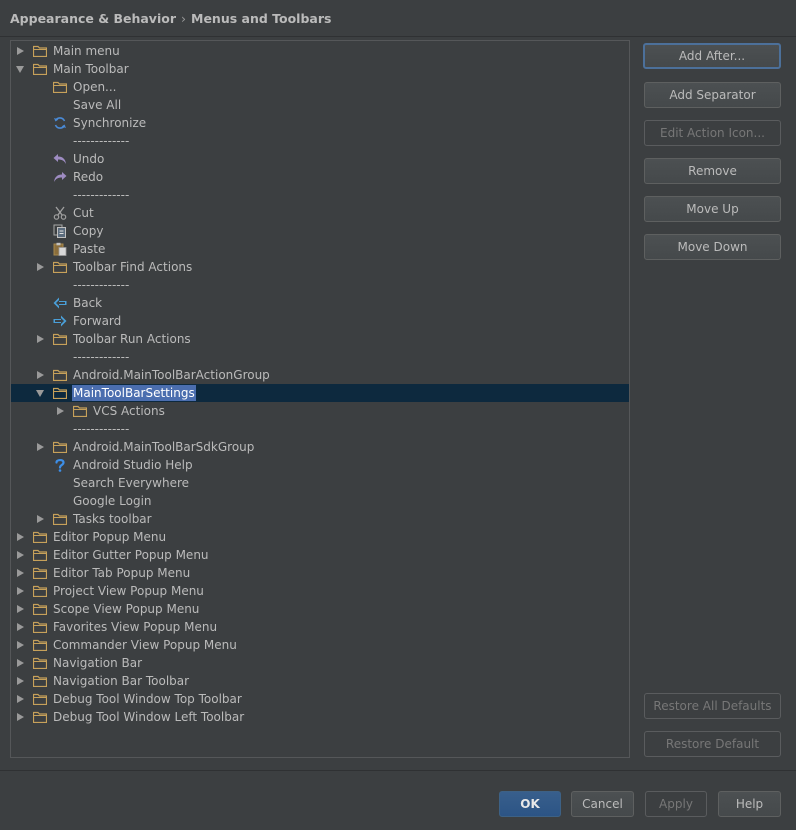  I want to click on move-down-button: Move Down, so click(712, 247).